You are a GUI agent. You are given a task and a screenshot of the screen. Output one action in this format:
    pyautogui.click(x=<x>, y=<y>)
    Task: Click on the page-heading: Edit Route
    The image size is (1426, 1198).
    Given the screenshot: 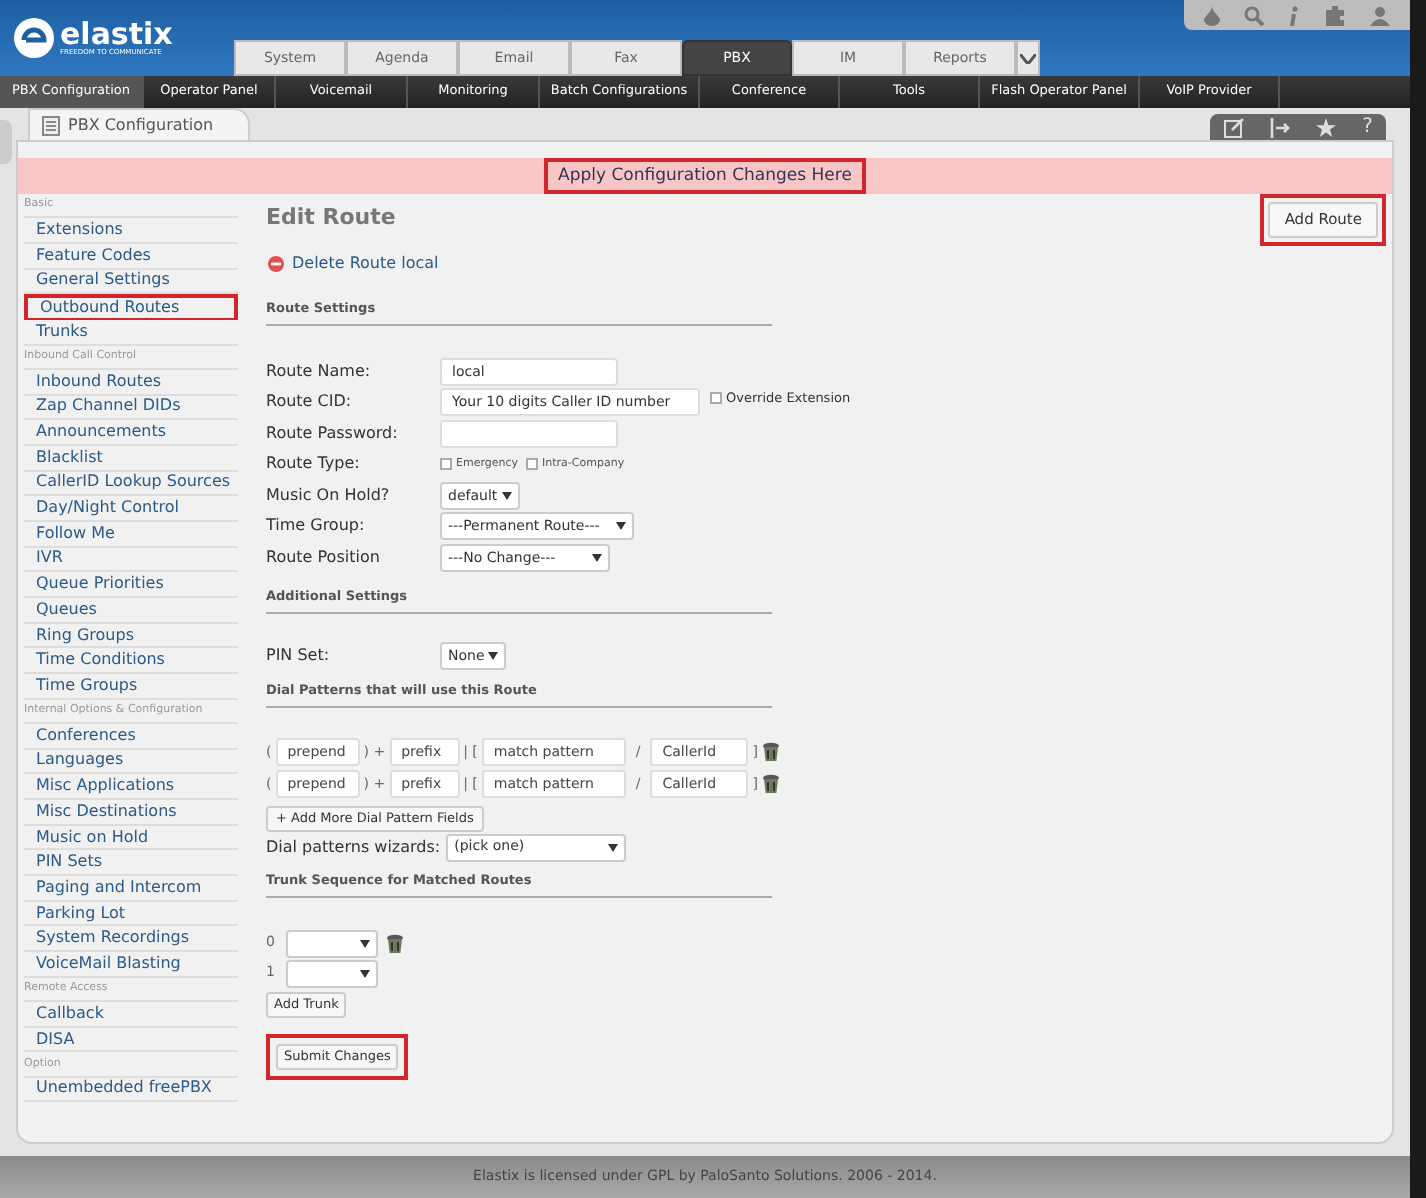 What is the action you would take?
    pyautogui.click(x=331, y=218)
    